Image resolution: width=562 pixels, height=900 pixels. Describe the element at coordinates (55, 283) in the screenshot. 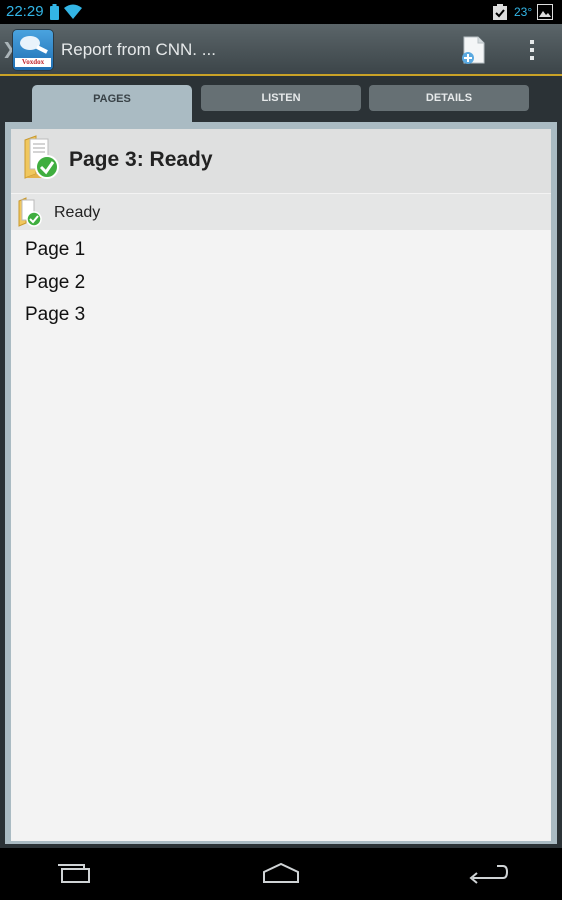

I see `list-item-page-2: Page 2` at that location.